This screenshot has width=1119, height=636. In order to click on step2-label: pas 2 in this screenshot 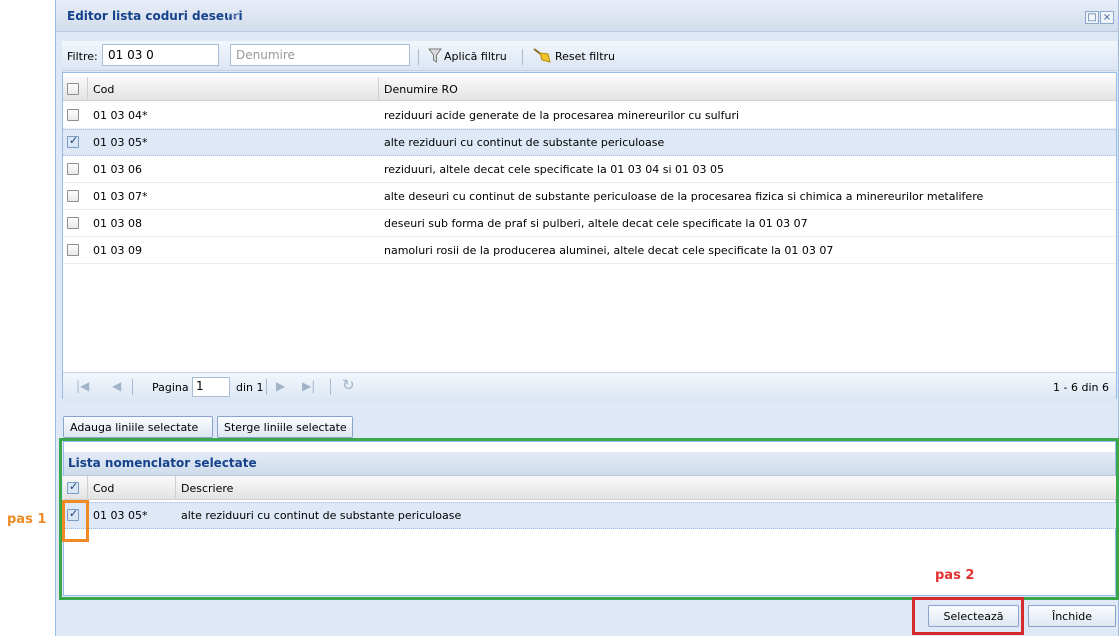, I will do `click(955, 575)`.